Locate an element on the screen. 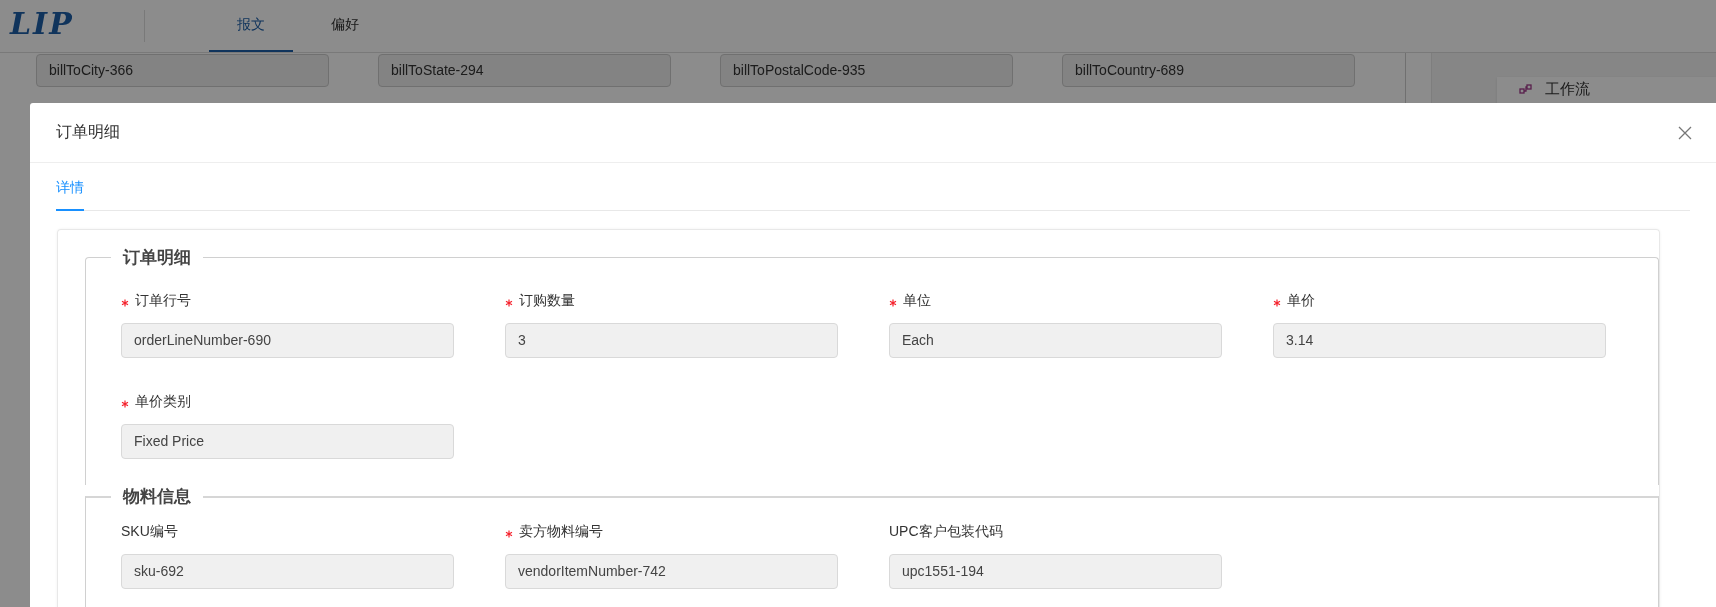 This screenshot has width=1716, height=607. nav-tab: 报文 is located at coordinates (250, 26).